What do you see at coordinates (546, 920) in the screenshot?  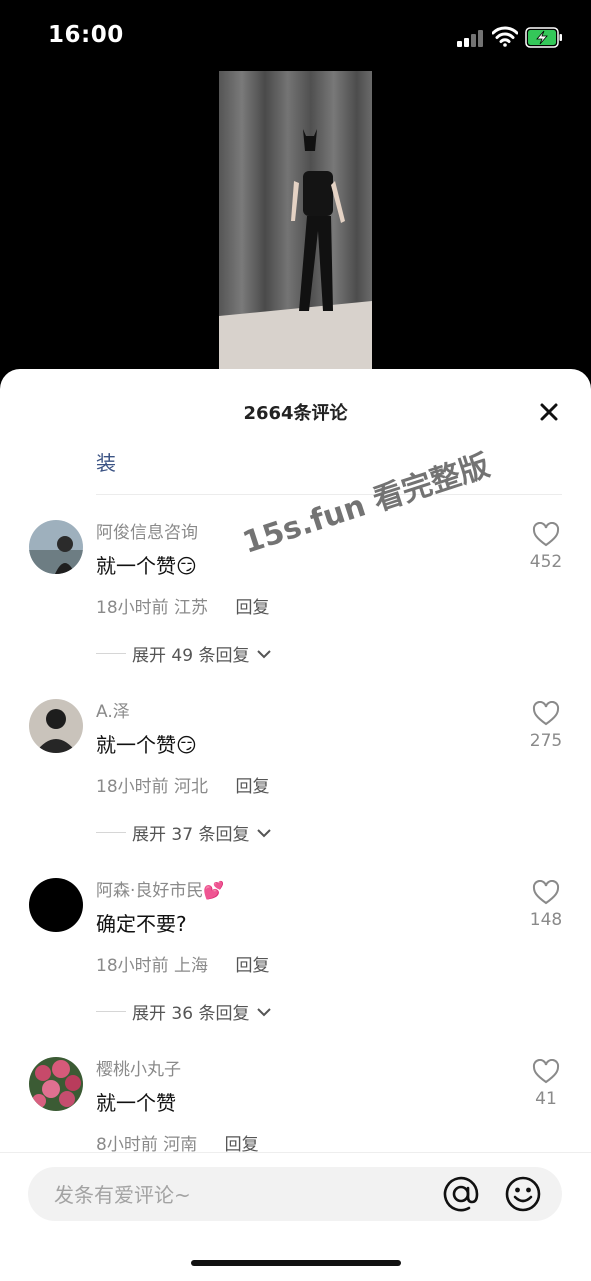 I see `like-count: 148` at bounding box center [546, 920].